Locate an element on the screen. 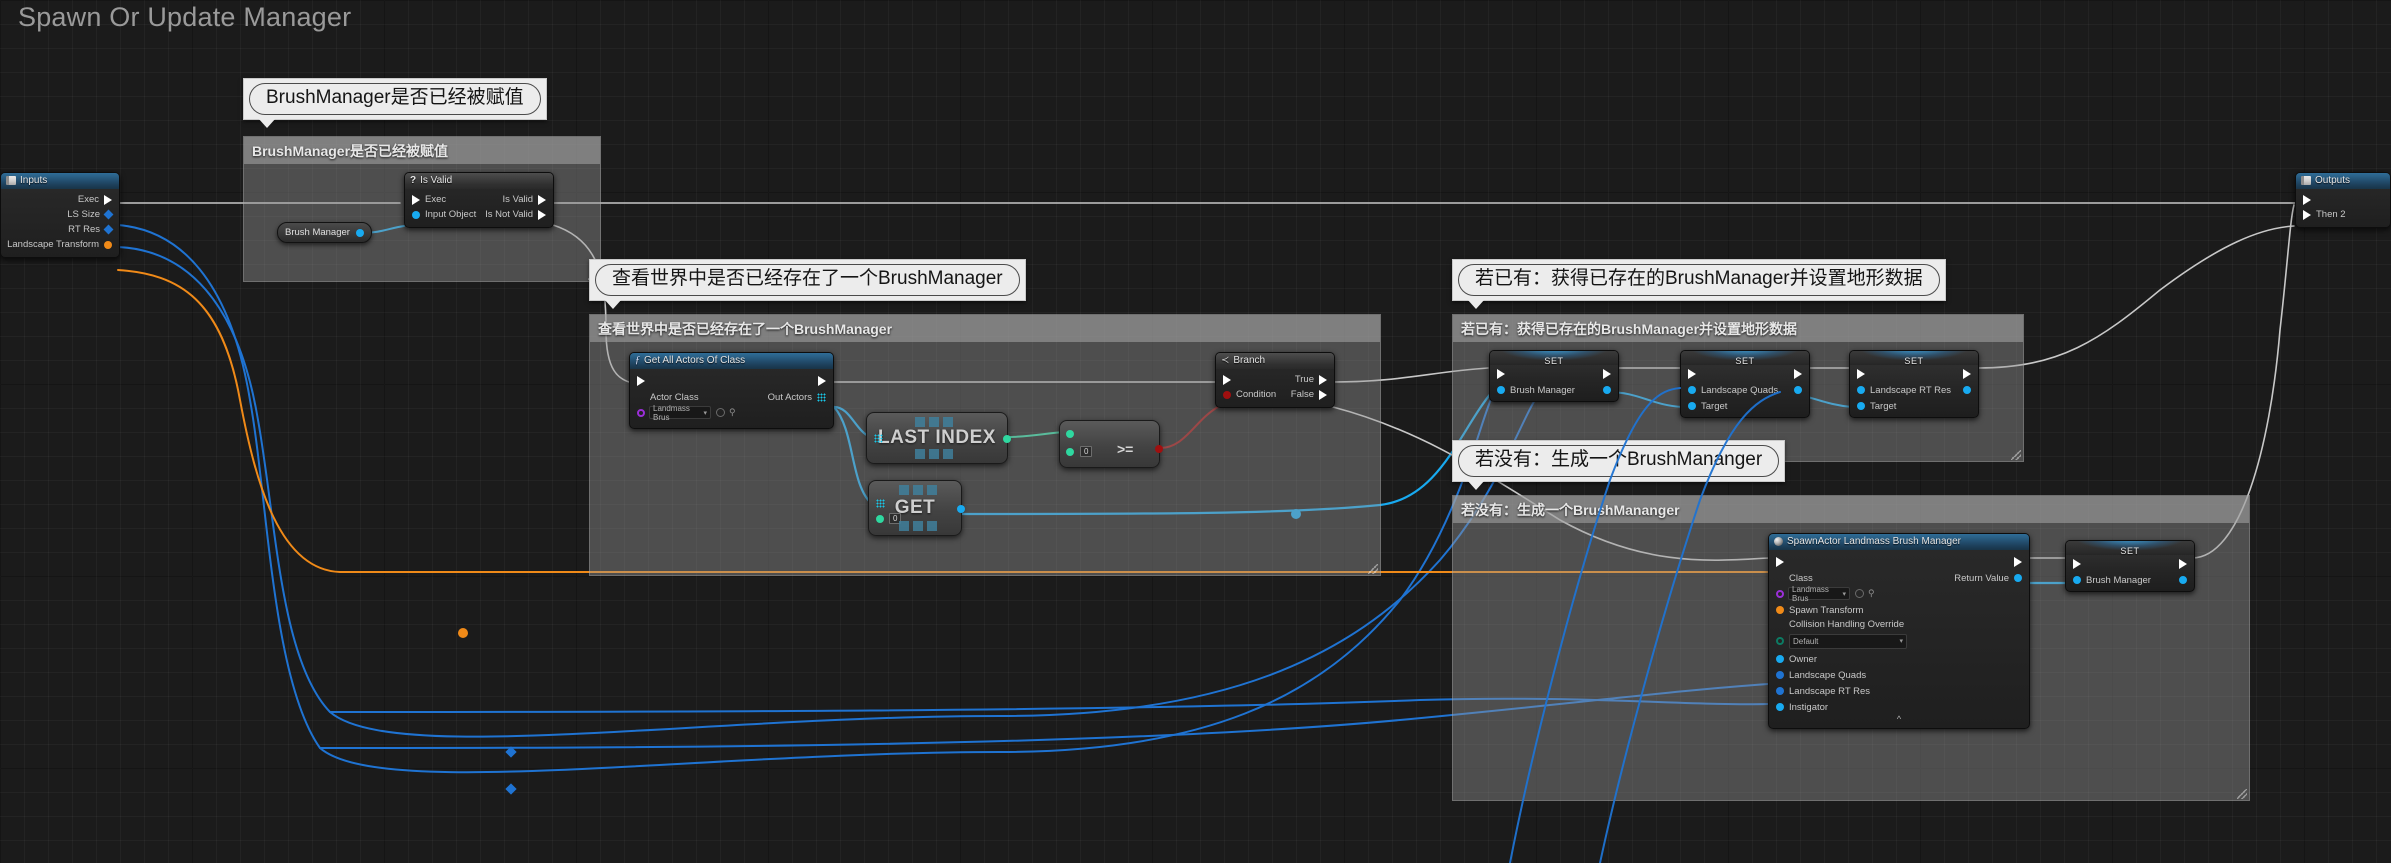 The width and height of the screenshot is (2391, 863). node-set-landscape-quads: SET Landscape Quads Target is located at coordinates (1745, 384).